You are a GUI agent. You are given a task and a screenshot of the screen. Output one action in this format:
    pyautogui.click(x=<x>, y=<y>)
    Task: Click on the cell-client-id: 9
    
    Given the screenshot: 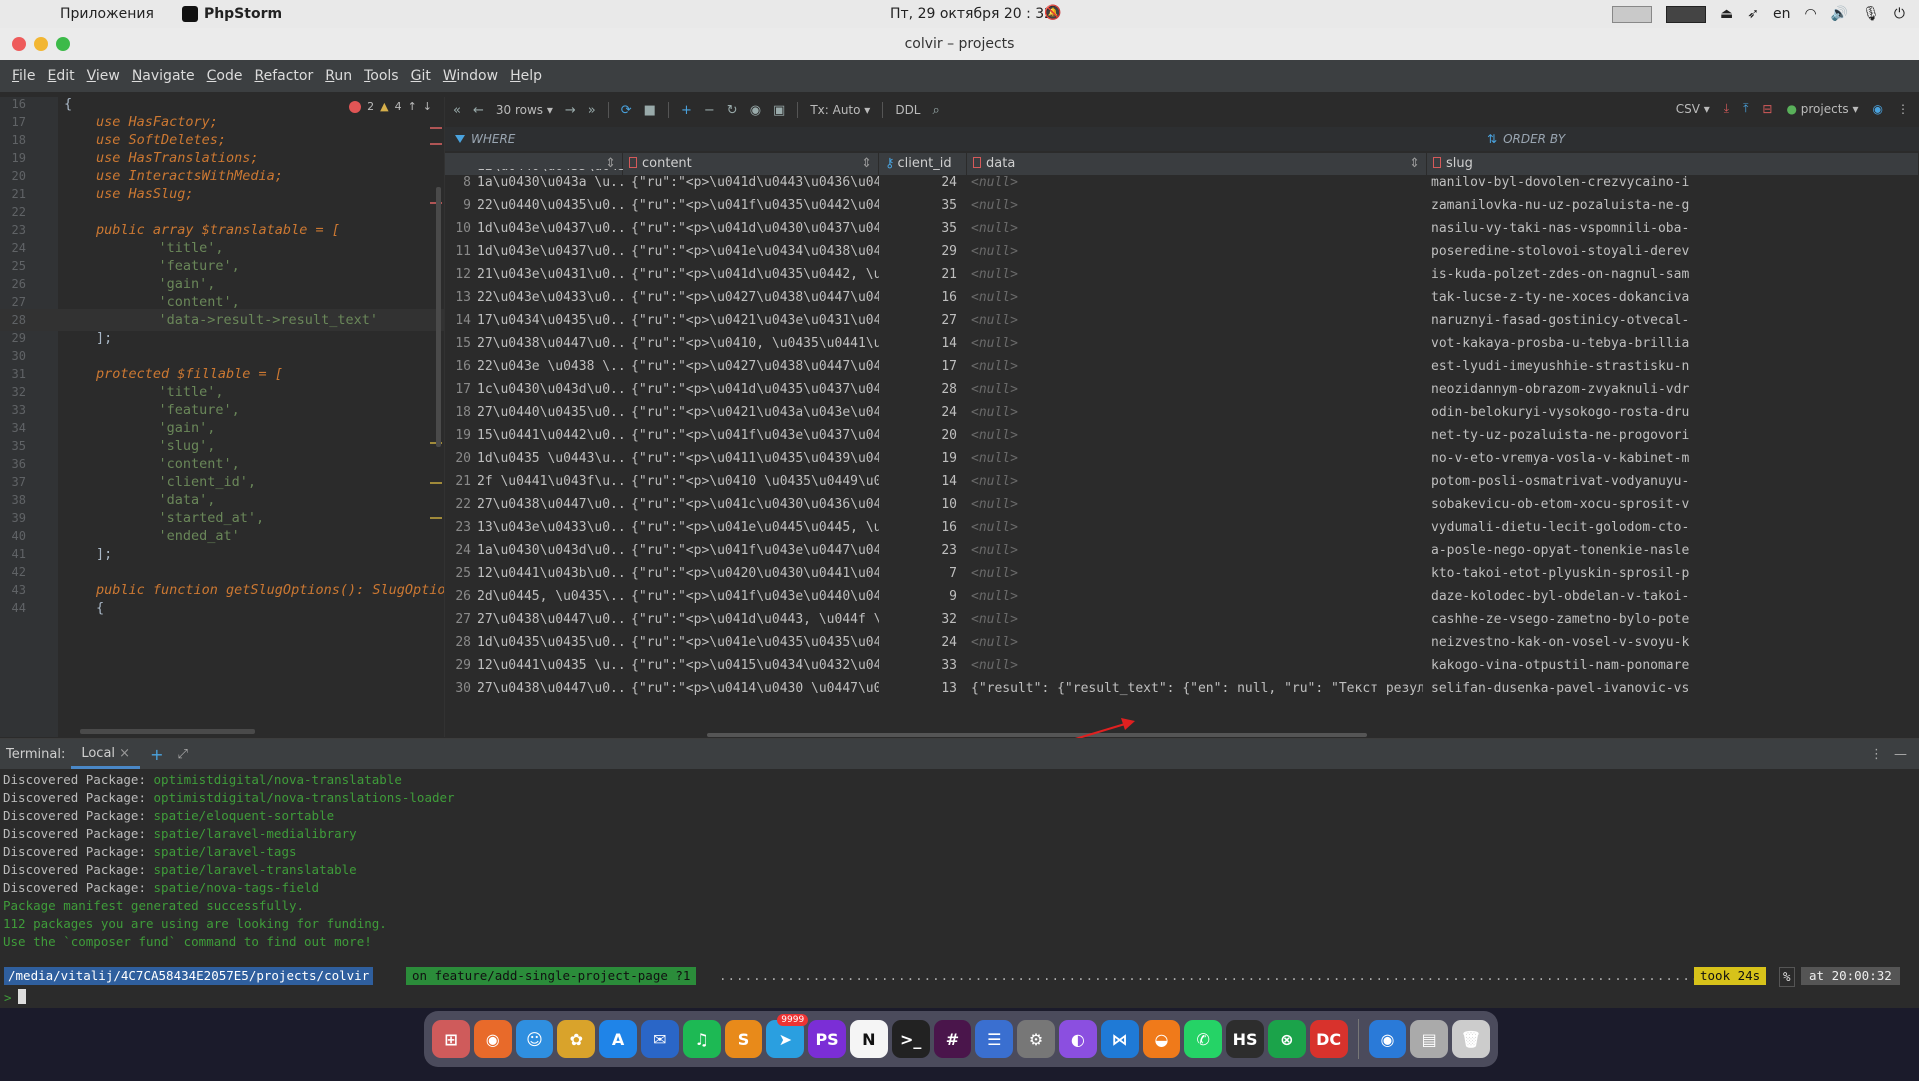 What is the action you would take?
    pyautogui.click(x=921, y=596)
    